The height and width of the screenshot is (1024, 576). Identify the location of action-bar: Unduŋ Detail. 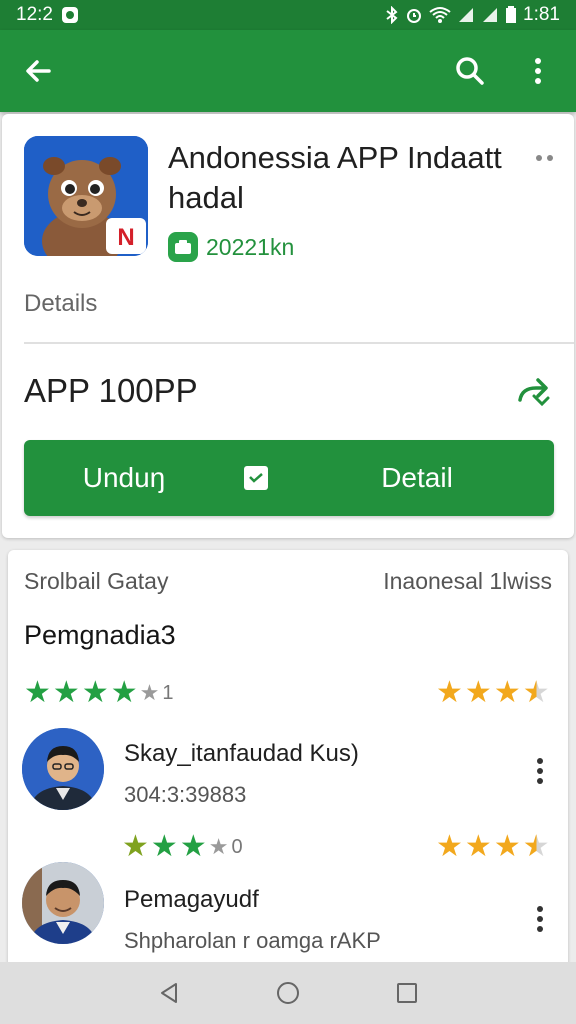
(289, 478).